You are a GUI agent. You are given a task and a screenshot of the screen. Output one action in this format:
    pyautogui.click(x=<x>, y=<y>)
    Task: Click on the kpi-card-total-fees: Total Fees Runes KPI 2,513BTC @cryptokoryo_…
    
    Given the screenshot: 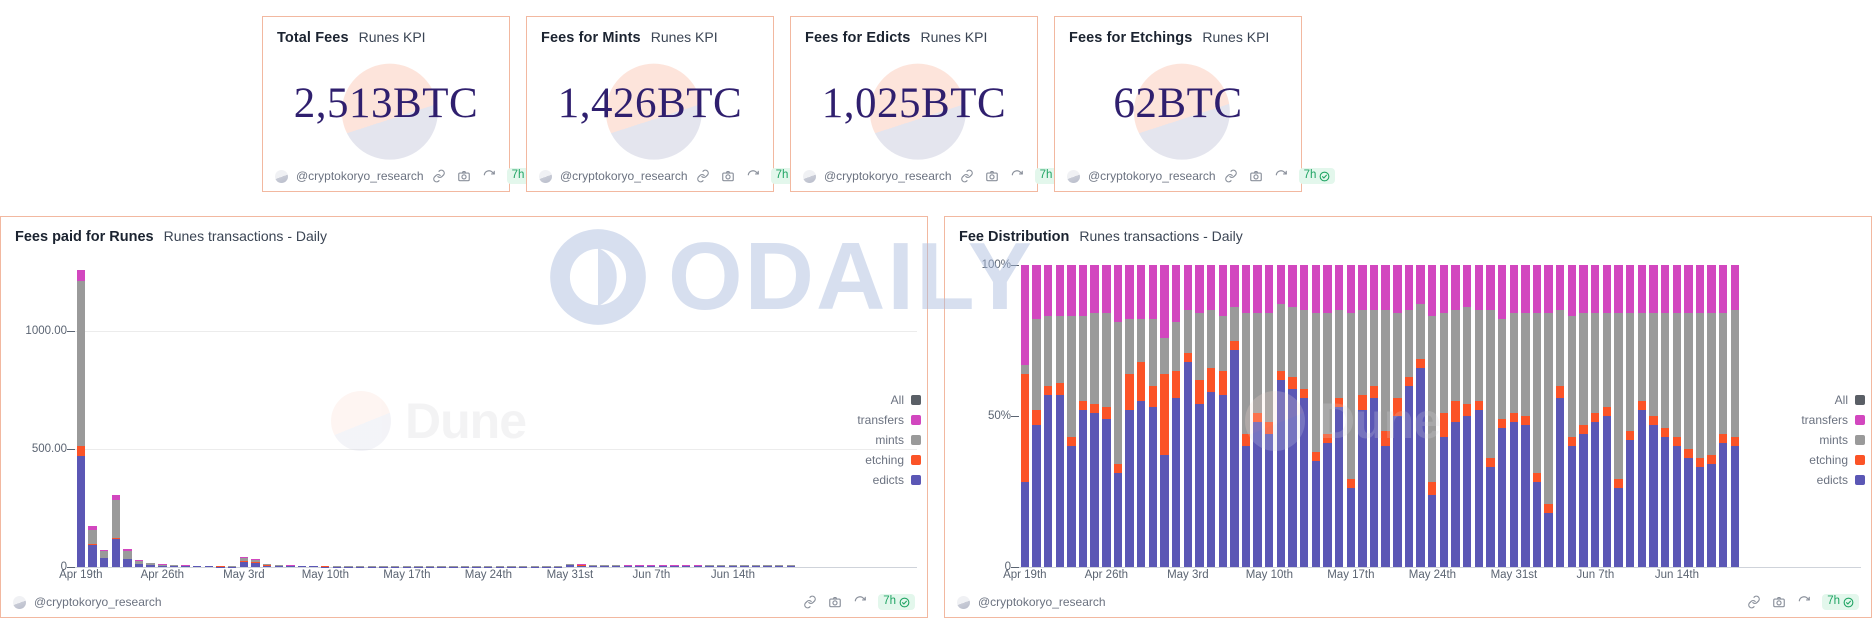 What is the action you would take?
    pyautogui.click(x=403, y=104)
    